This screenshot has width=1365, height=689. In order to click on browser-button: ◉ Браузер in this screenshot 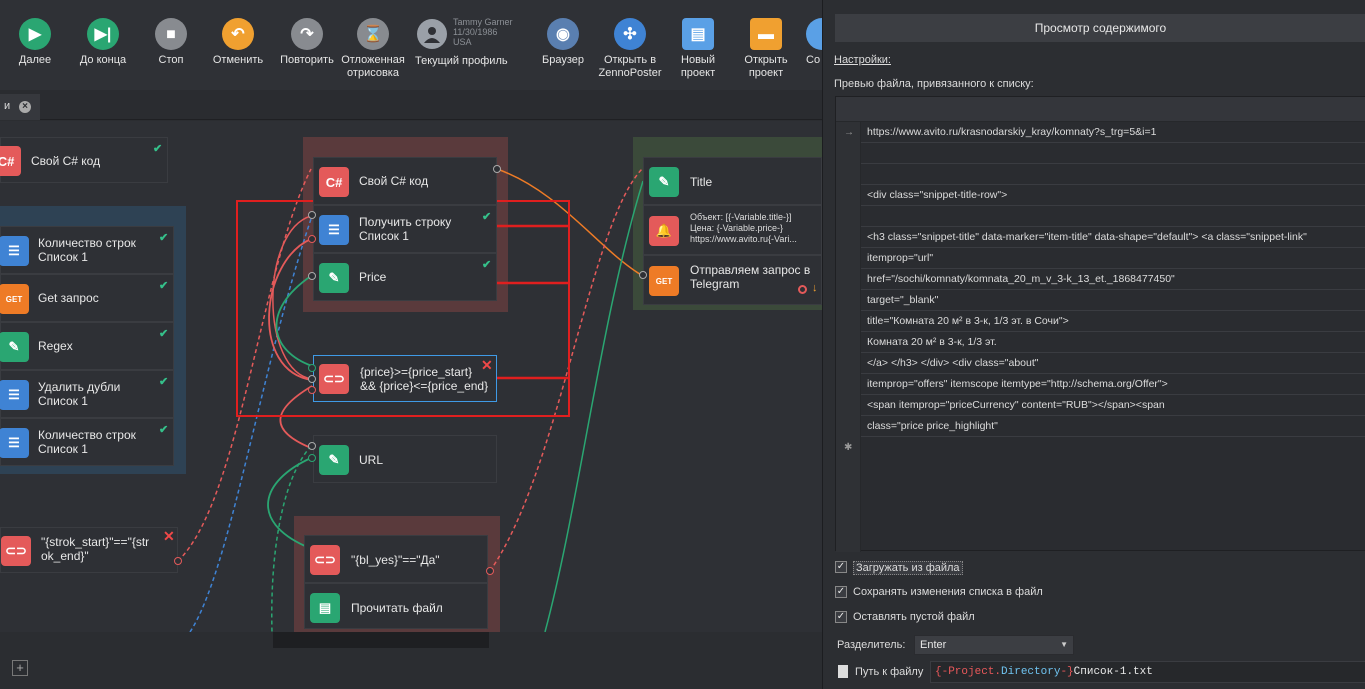, I will do `click(563, 42)`.